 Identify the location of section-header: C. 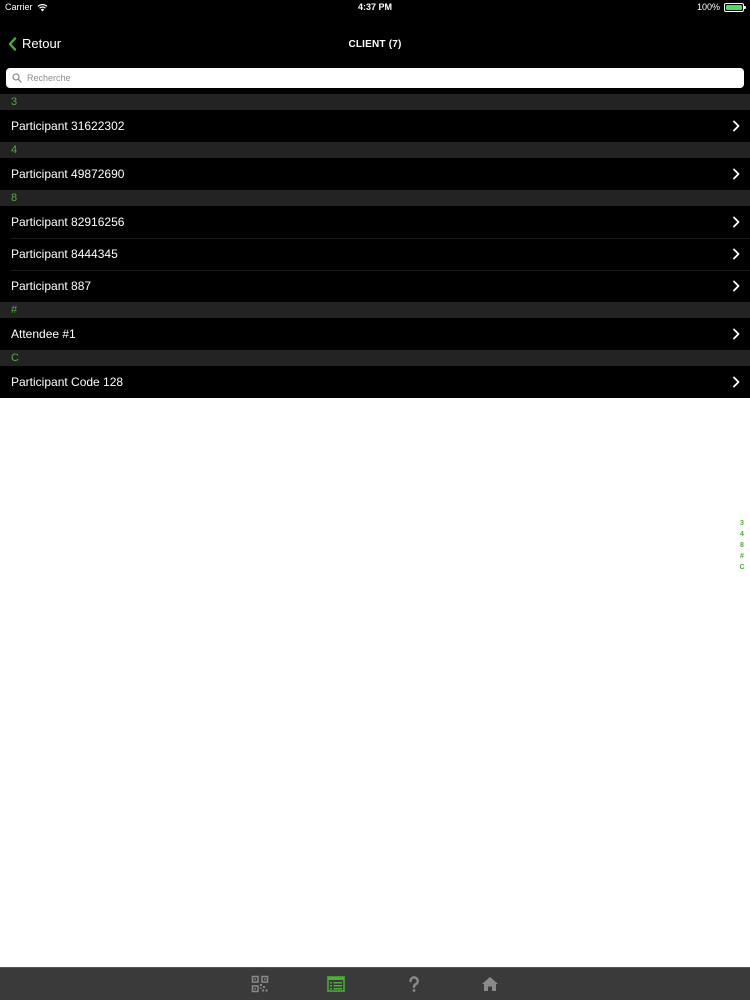
(375, 358).